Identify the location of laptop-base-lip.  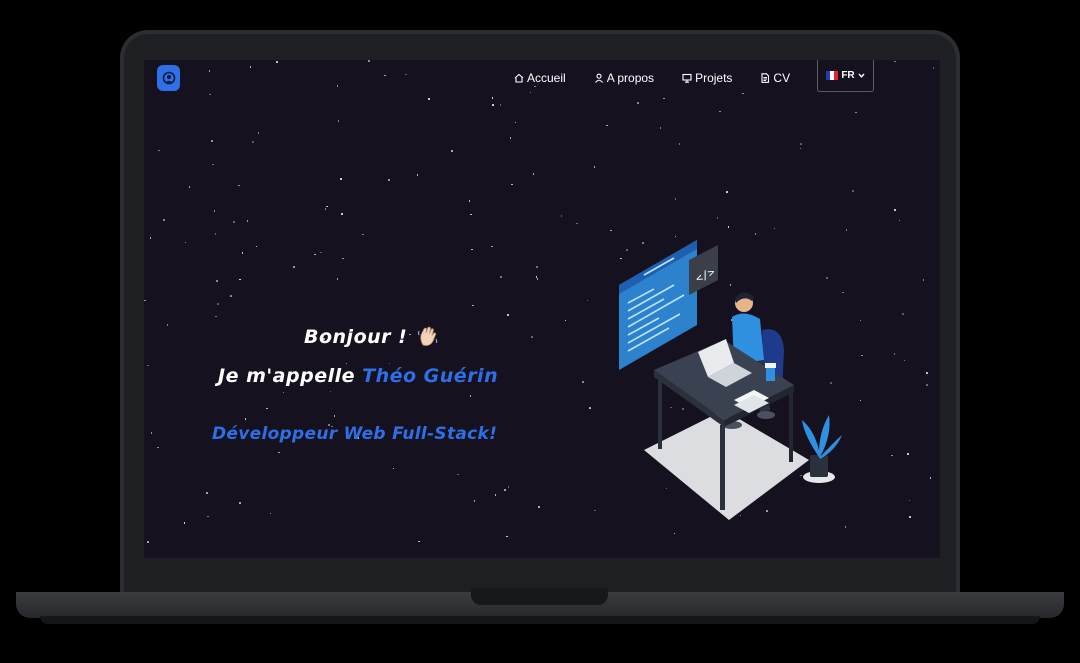
(540, 620).